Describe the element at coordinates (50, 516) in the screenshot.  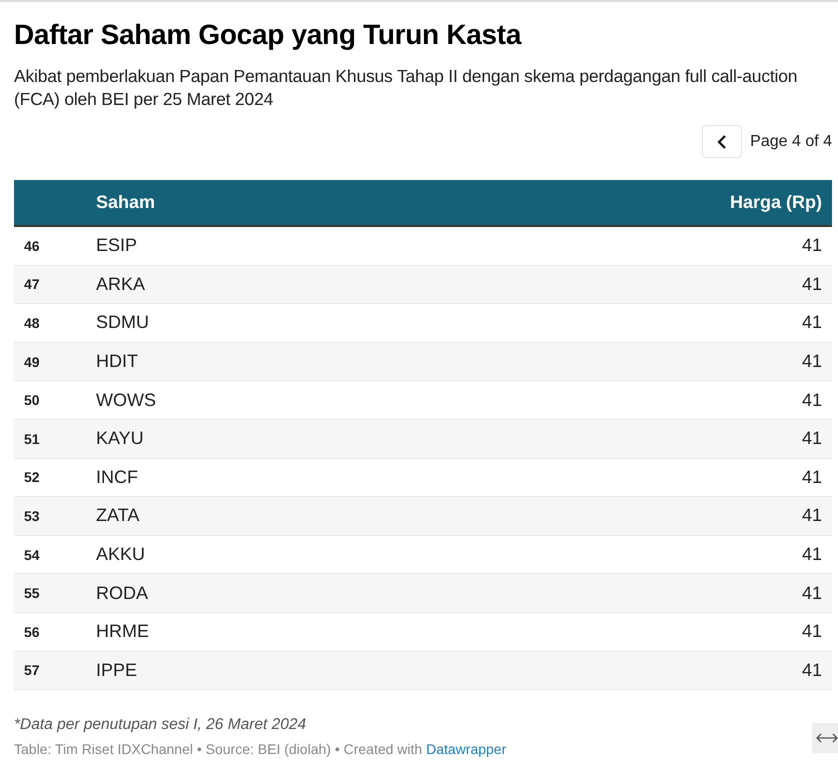
I see `row-number: 53` at that location.